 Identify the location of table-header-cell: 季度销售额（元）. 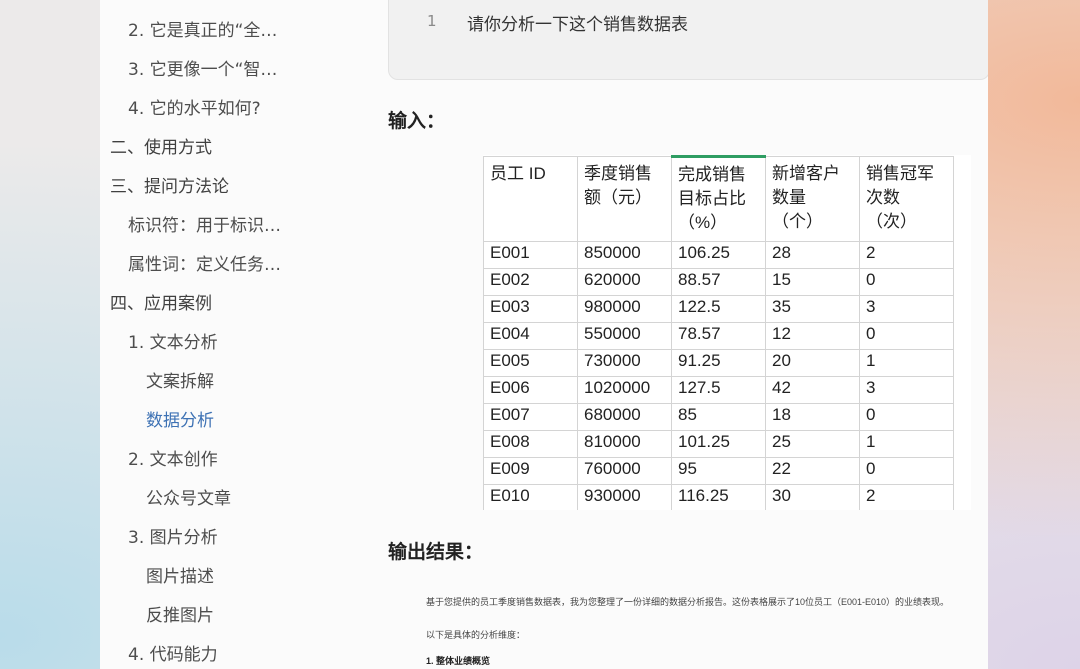
(624, 199).